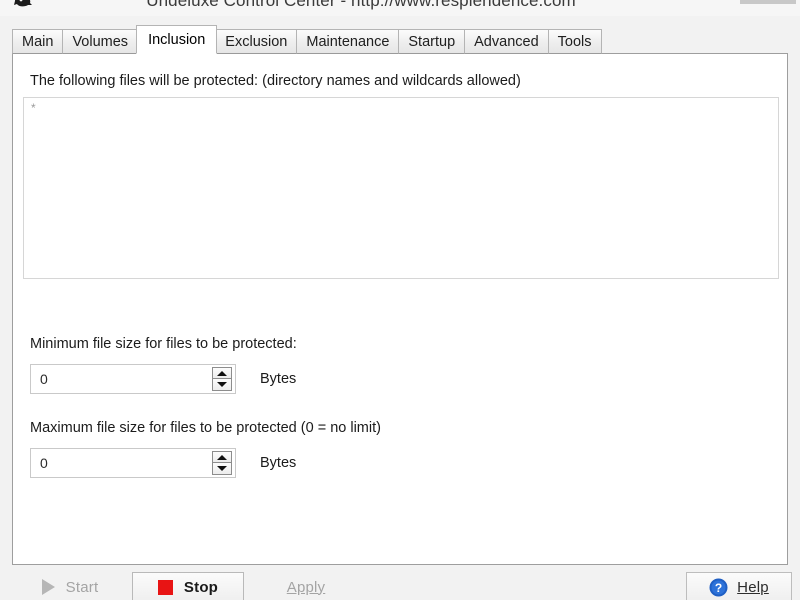  I want to click on minimum-file-size-row: 0 Bytes, so click(163, 379).